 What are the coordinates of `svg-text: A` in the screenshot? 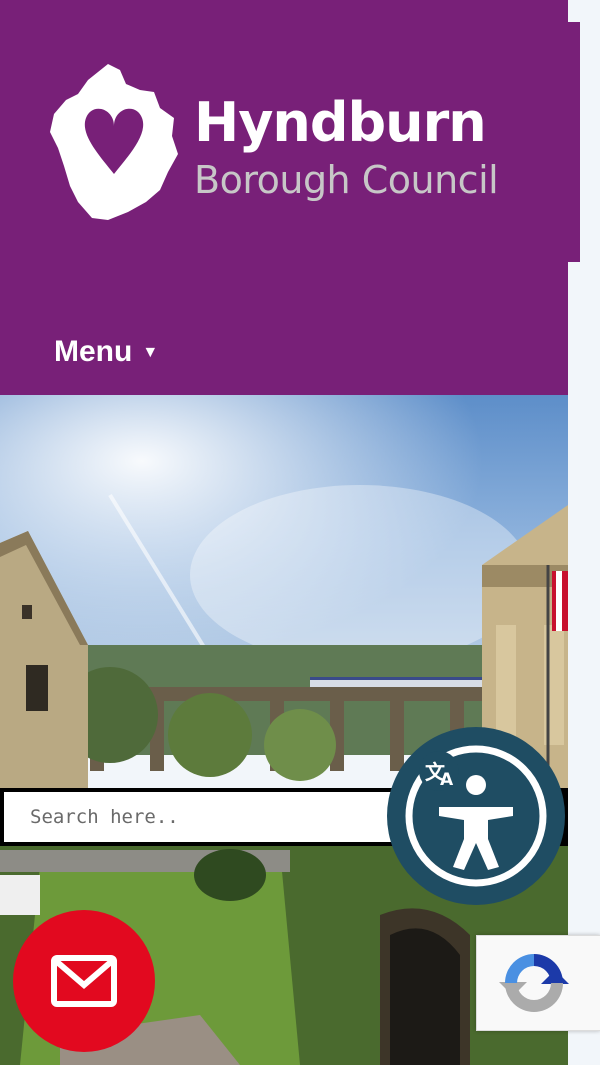 It's located at (447, 780).